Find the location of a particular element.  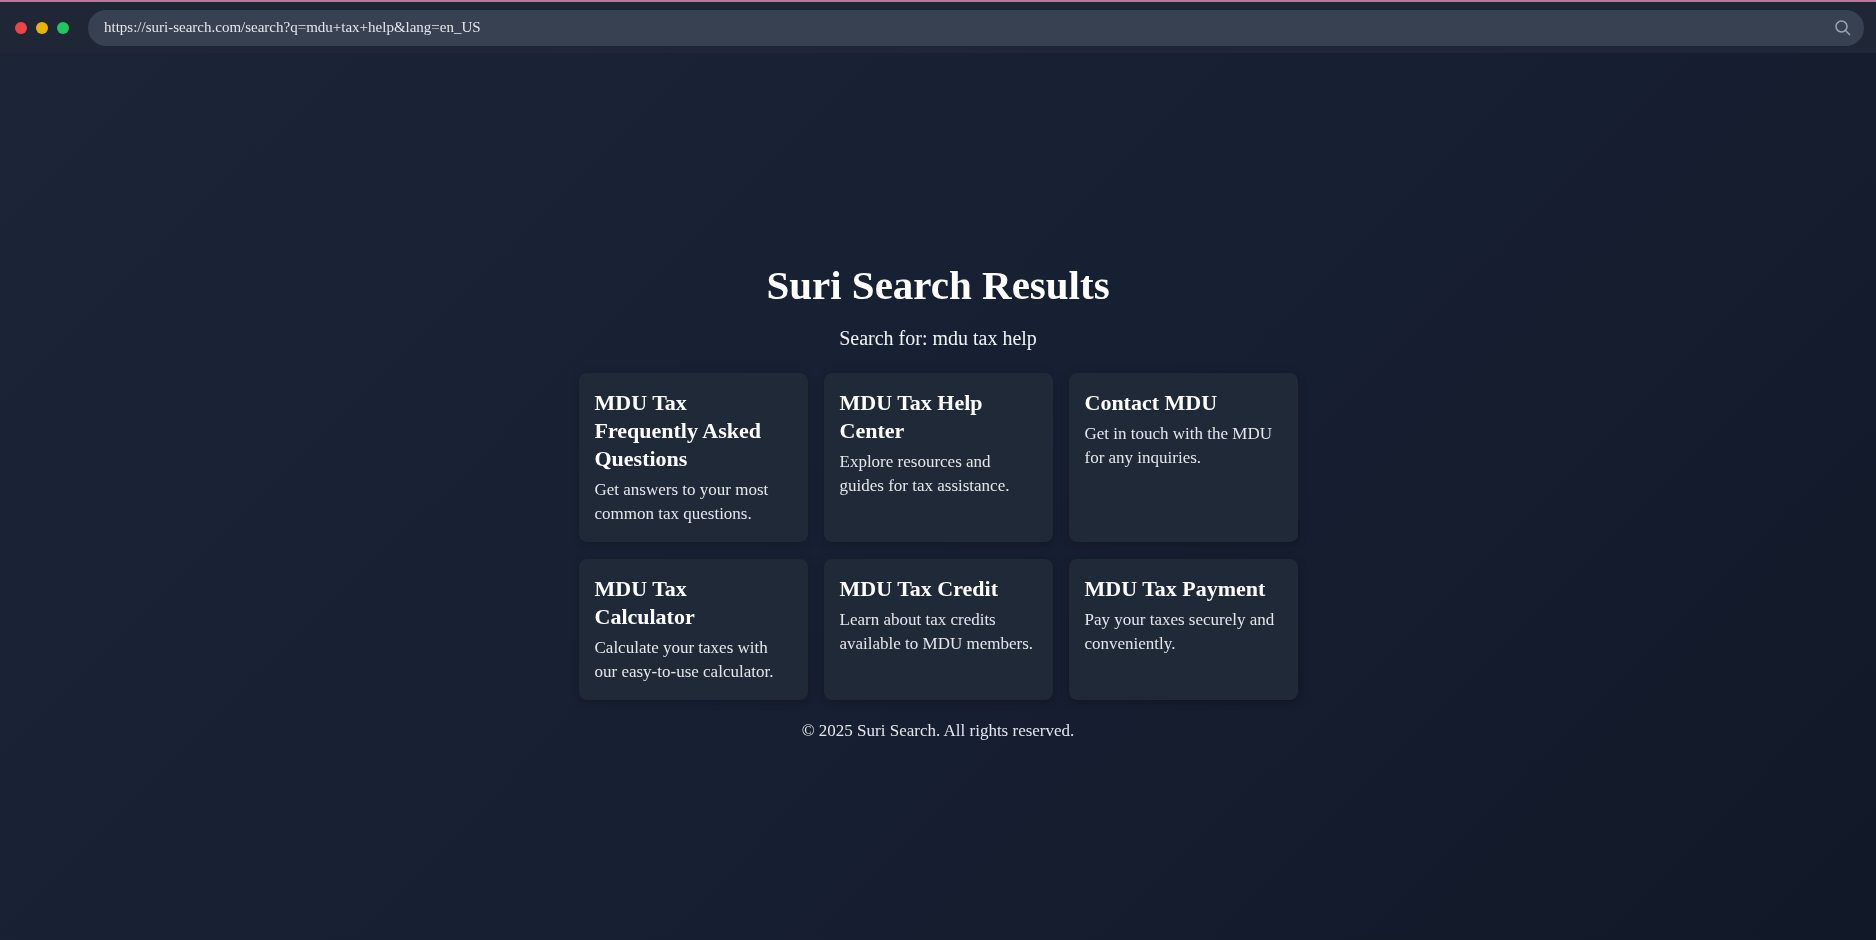

minimize-window-dot is located at coordinates (42, 27).